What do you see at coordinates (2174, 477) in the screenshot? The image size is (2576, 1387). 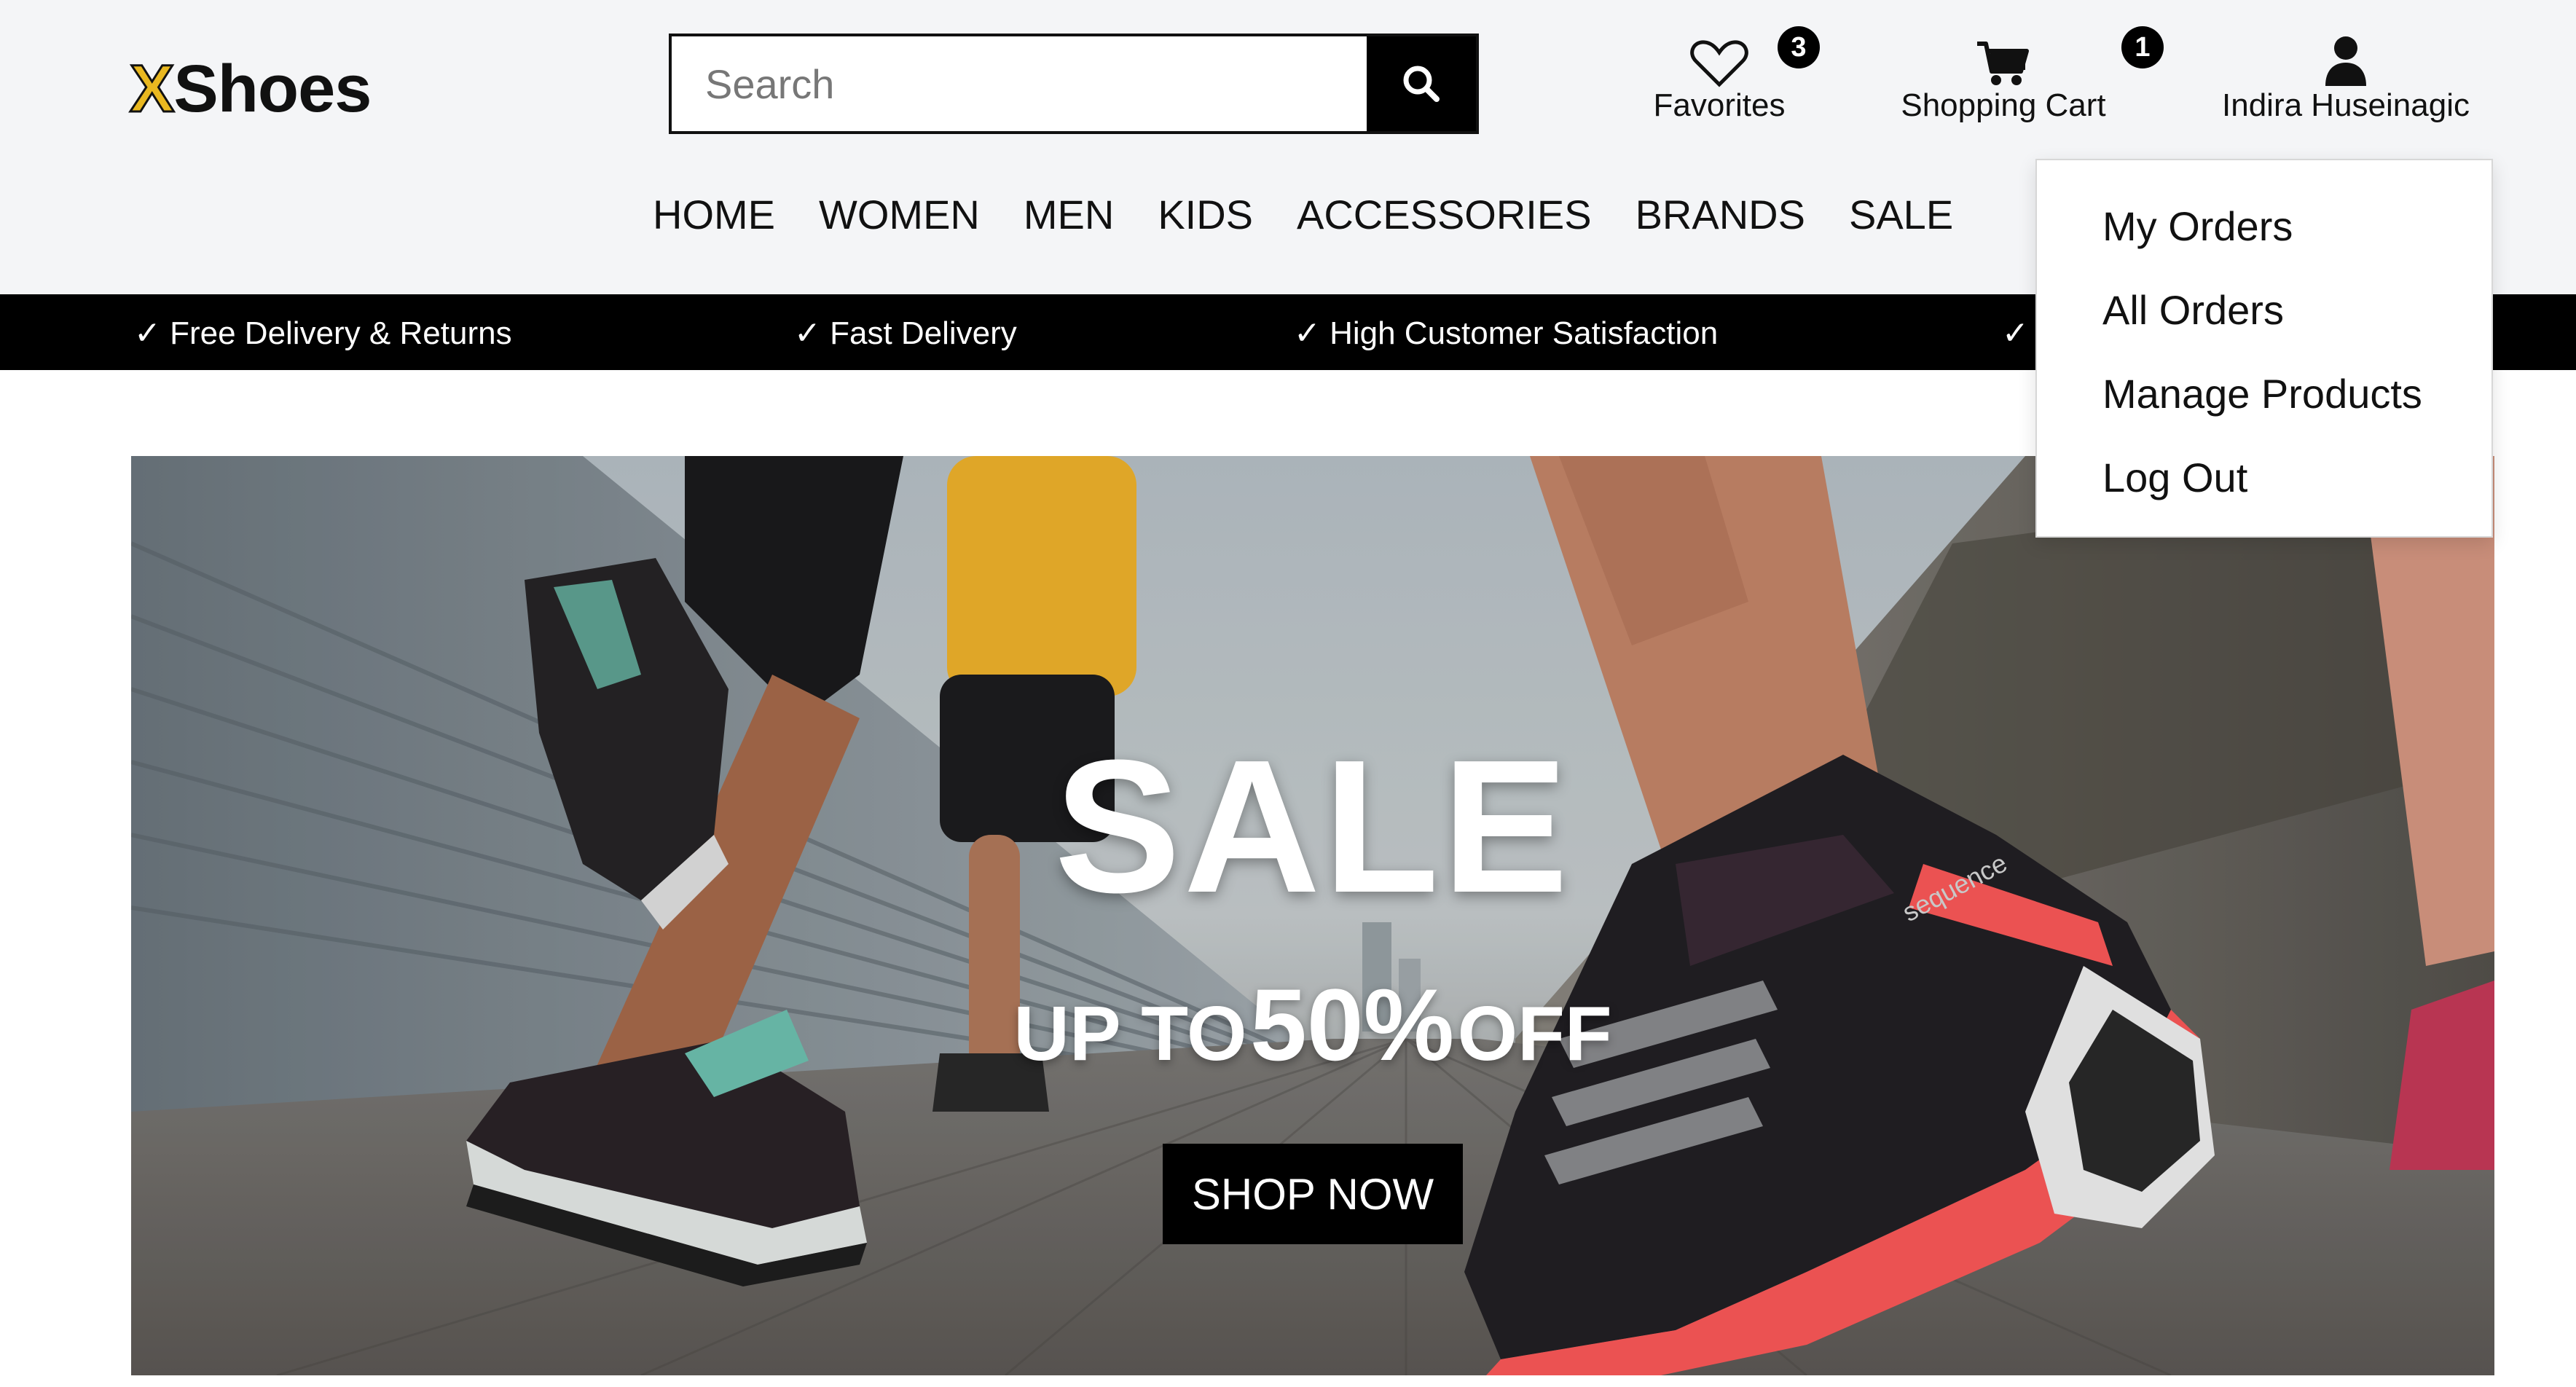 I see `menu-item-log-out: Log Out` at bounding box center [2174, 477].